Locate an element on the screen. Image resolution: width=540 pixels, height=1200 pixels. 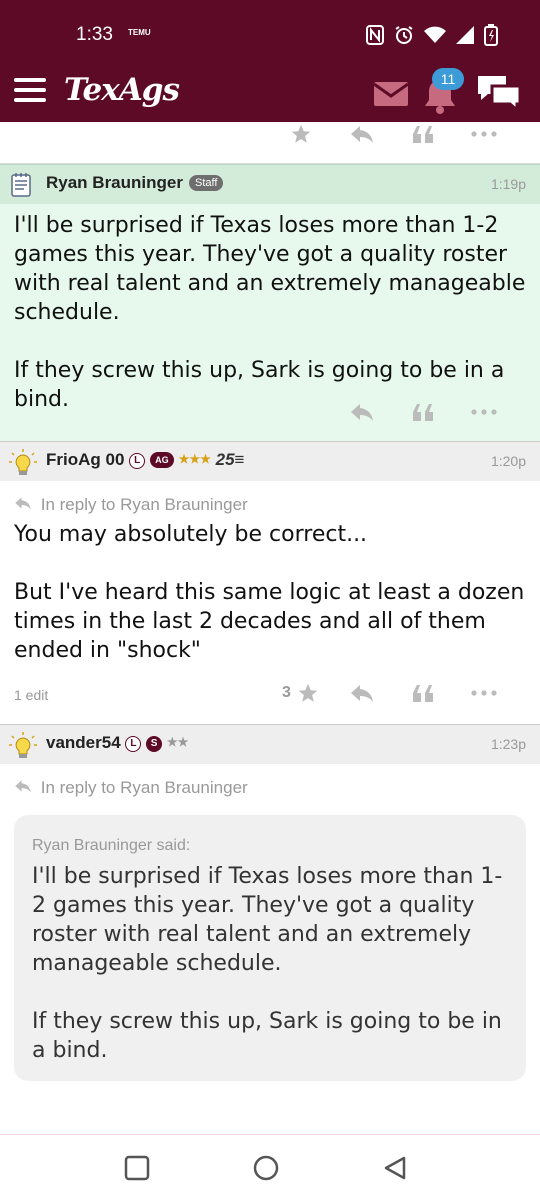
mail-icon is located at coordinates (391, 96).